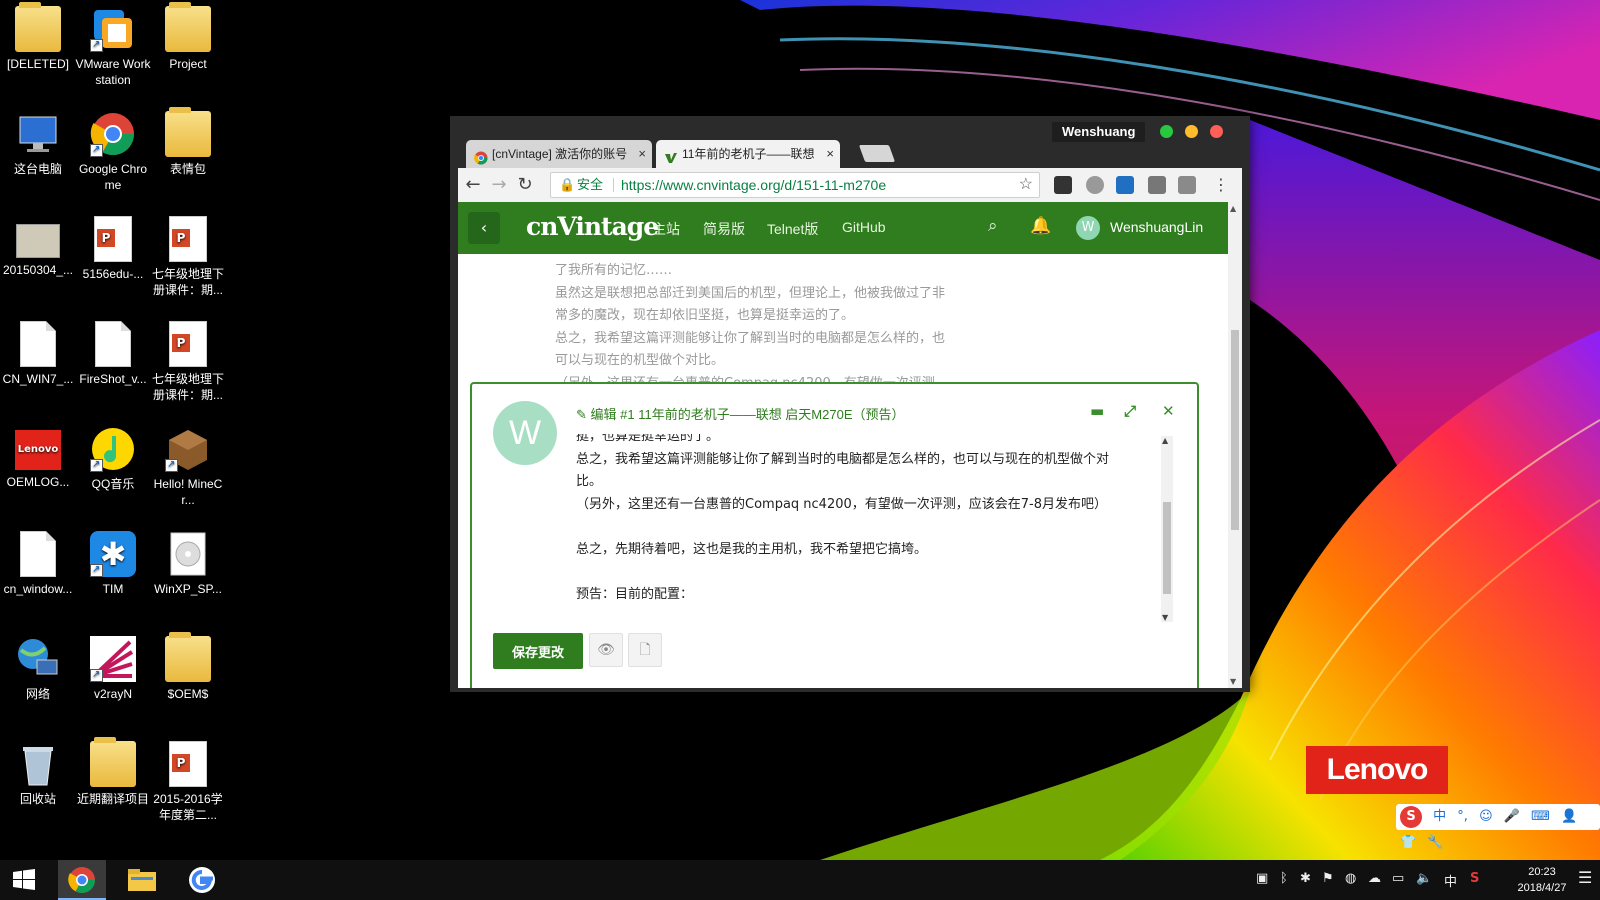 This screenshot has height=900, width=1600. What do you see at coordinates (1450, 880) in the screenshot?
I see `input-language: 中` at bounding box center [1450, 880].